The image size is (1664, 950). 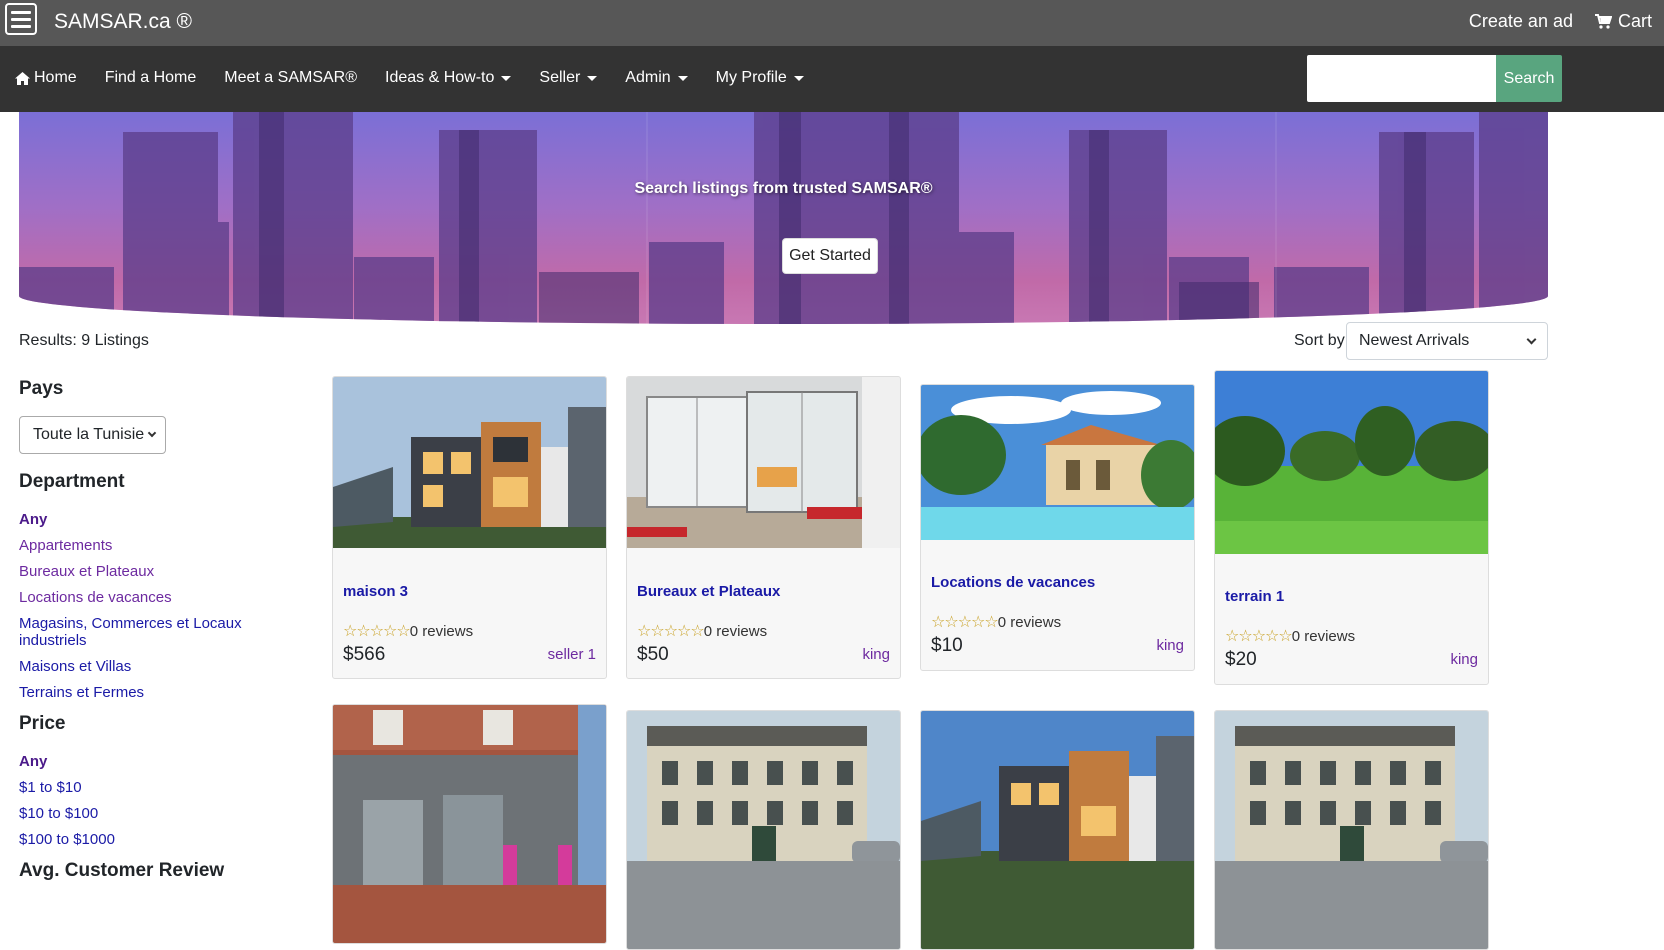 What do you see at coordinates (708, 591) in the screenshot?
I see `listing-title: Bureaux et Plateaux` at bounding box center [708, 591].